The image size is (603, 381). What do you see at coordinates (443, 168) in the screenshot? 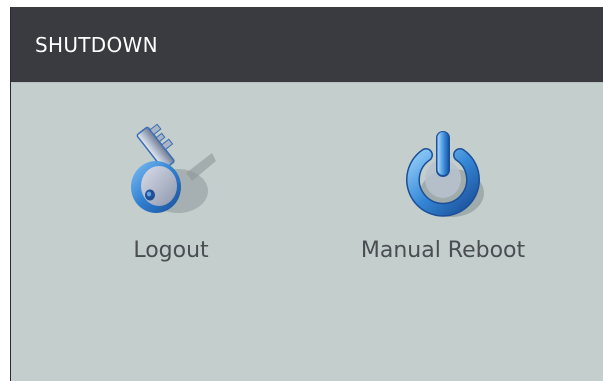
I see `power-icon` at bounding box center [443, 168].